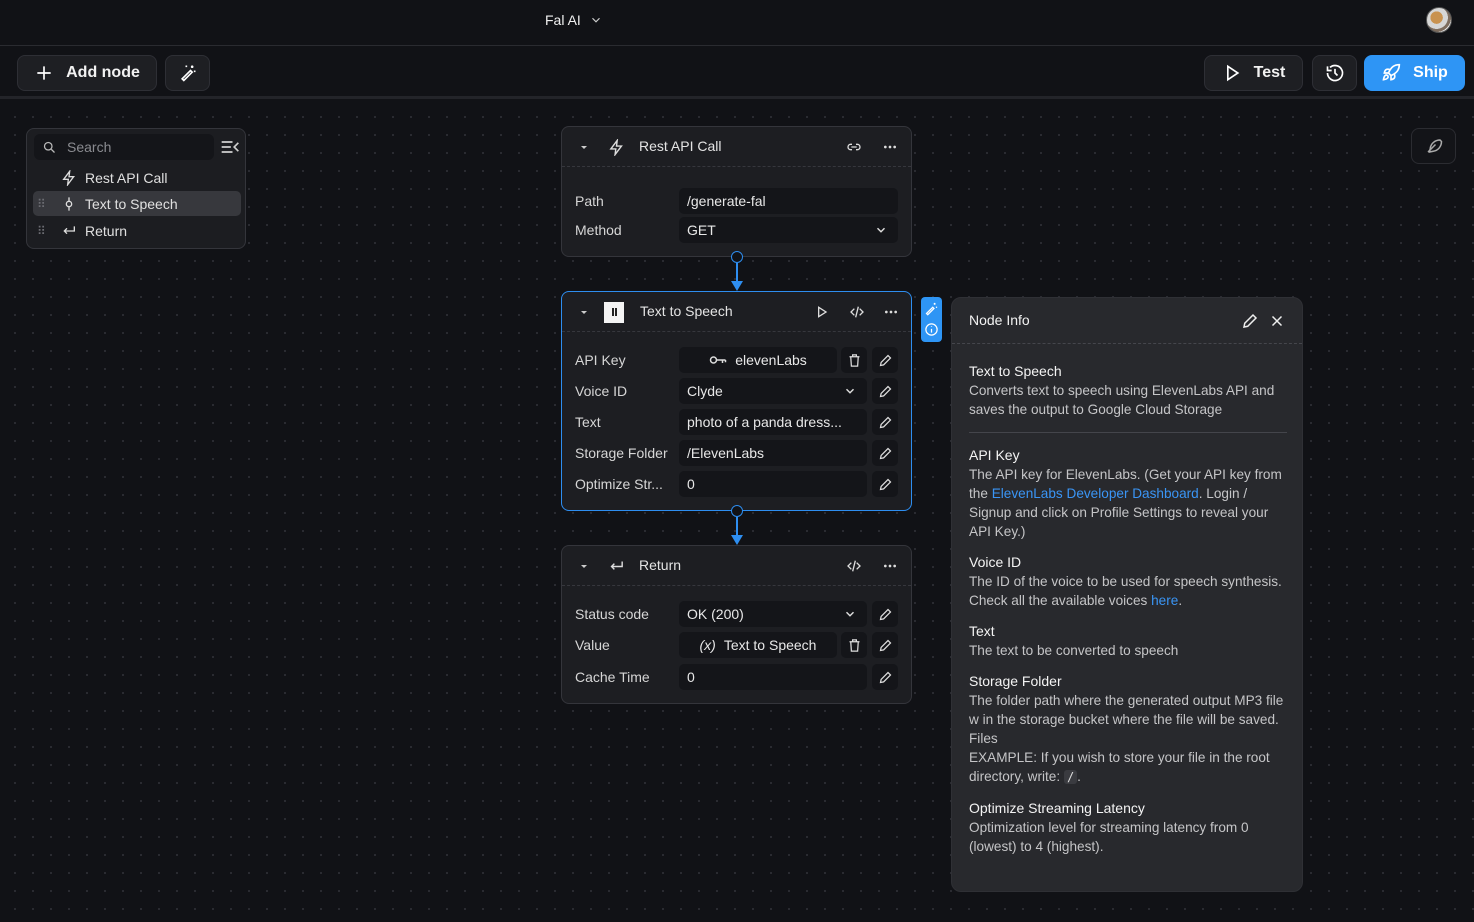 The image size is (1474, 922). I want to click on section-text: Files, so click(983, 738).